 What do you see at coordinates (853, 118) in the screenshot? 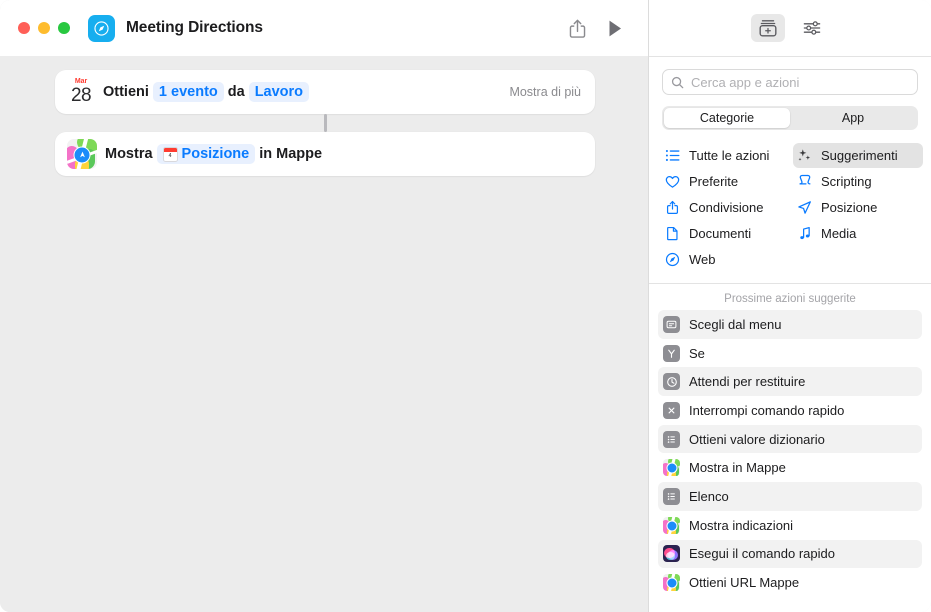
I see `tab-app: App` at bounding box center [853, 118].